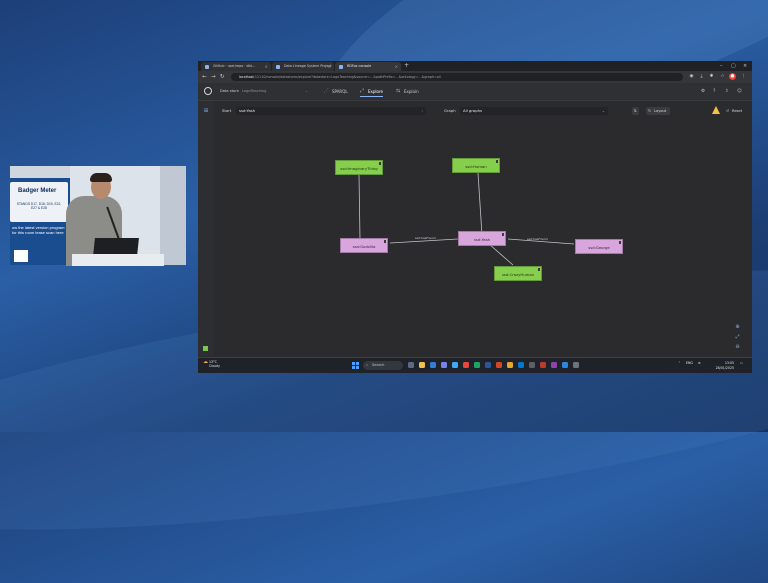 The height and width of the screenshot is (583, 768). I want to click on node-label: ssd:CrazyHuman, so click(518, 274).